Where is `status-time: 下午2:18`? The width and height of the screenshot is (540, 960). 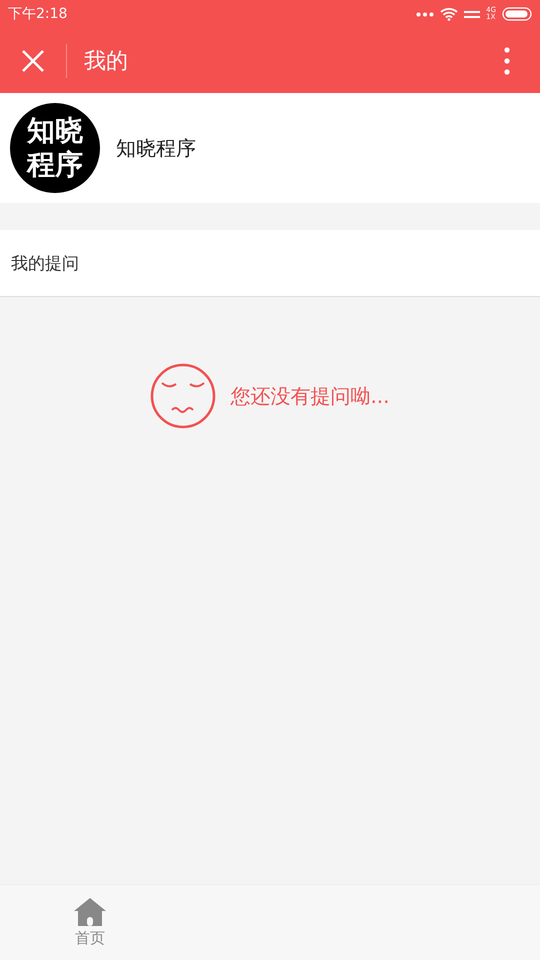
status-time: 下午2:18 is located at coordinates (38, 14).